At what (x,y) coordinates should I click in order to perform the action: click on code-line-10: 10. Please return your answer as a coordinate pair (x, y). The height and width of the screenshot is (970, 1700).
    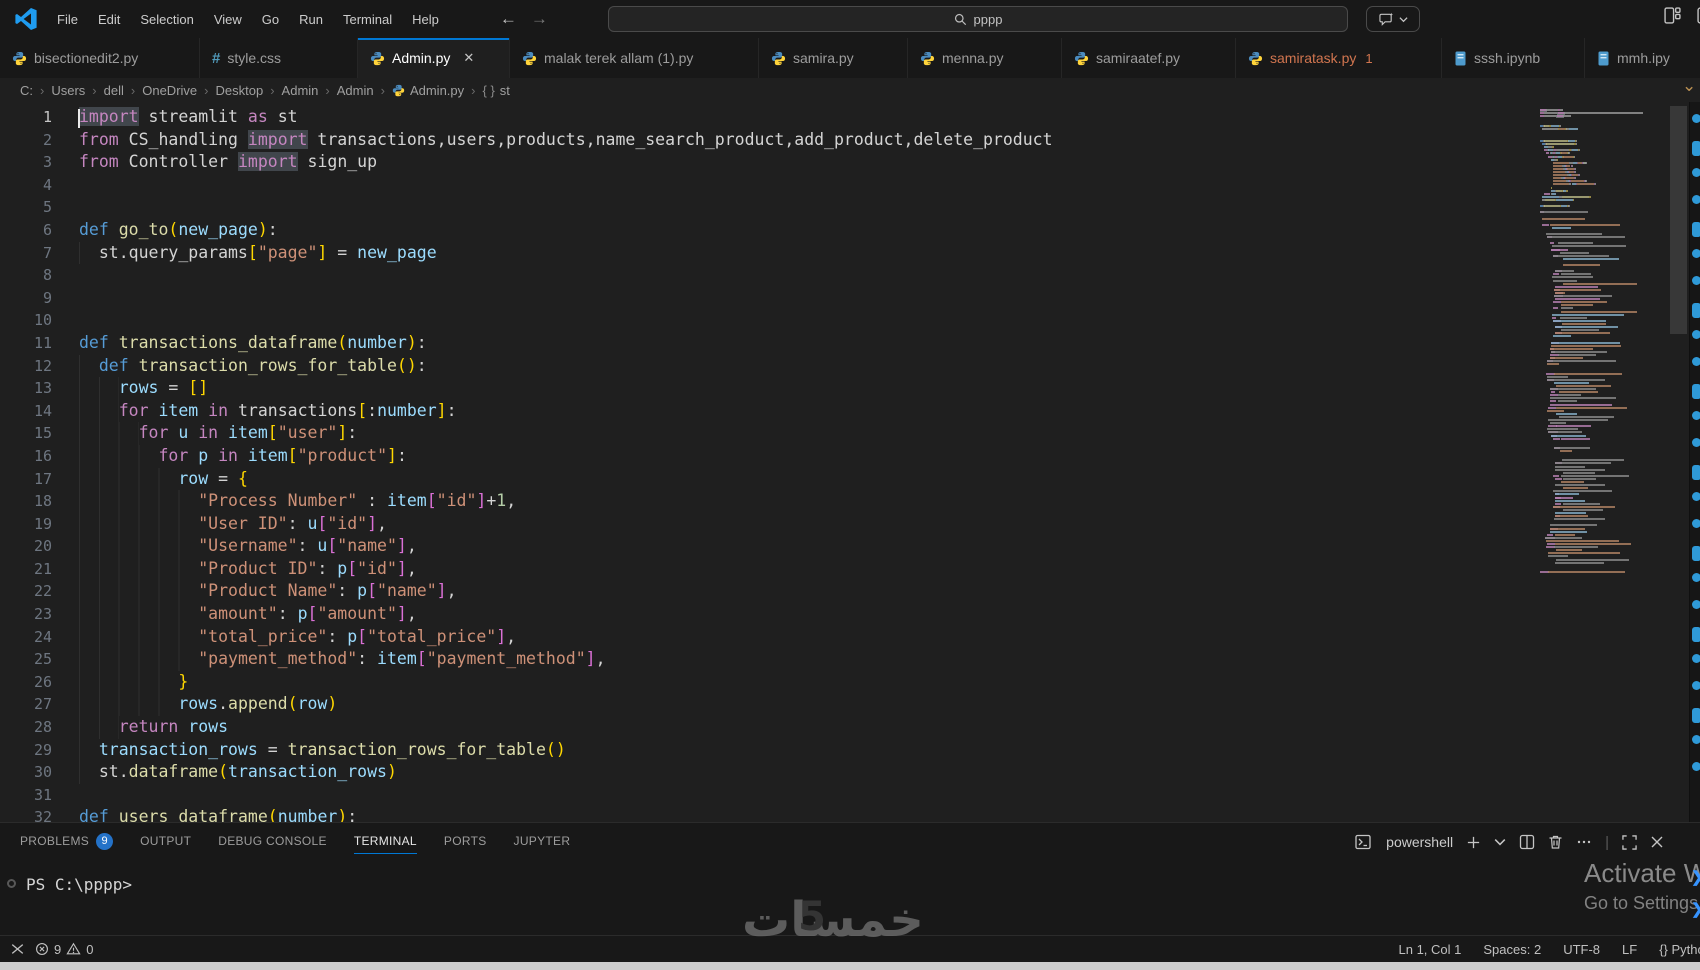
    Looking at the image, I should click on (770, 320).